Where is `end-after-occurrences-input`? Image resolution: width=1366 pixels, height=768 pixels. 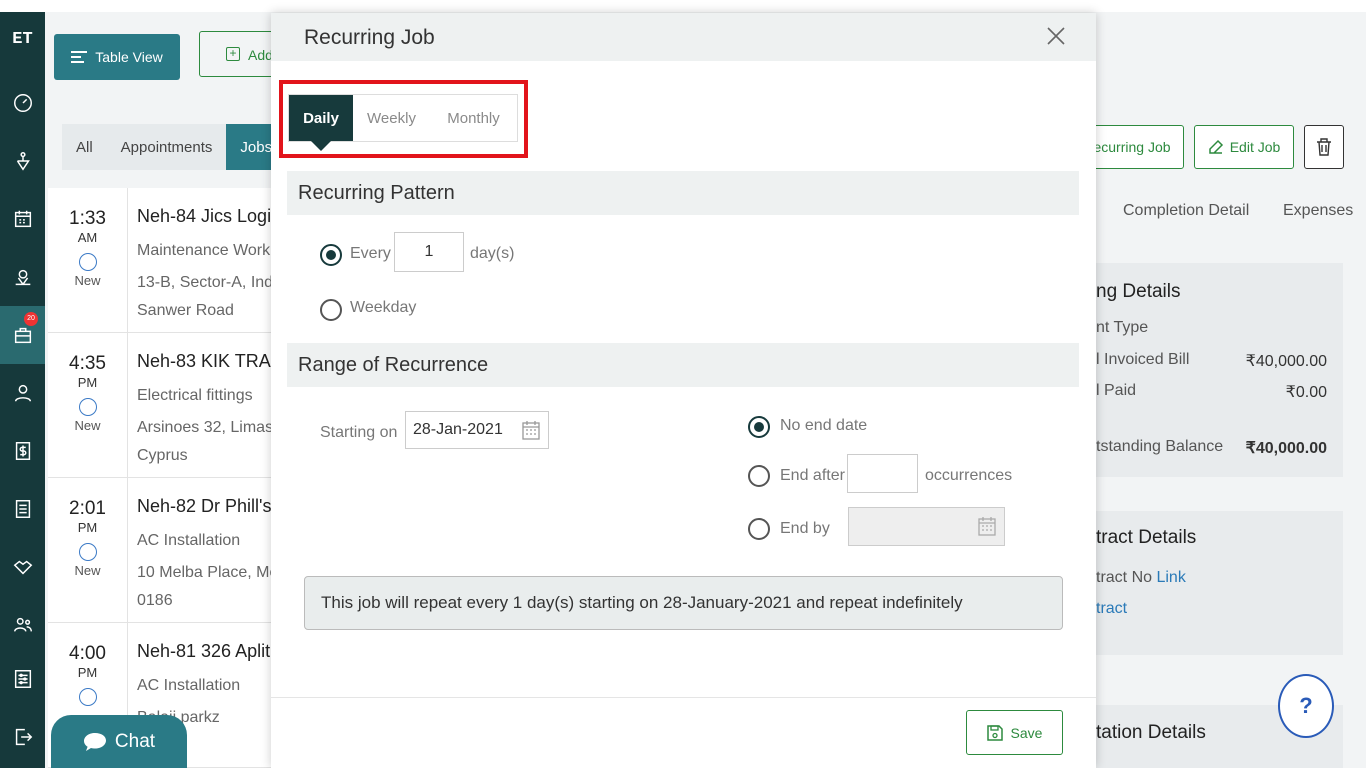
end-after-occurrences-input is located at coordinates (882, 473).